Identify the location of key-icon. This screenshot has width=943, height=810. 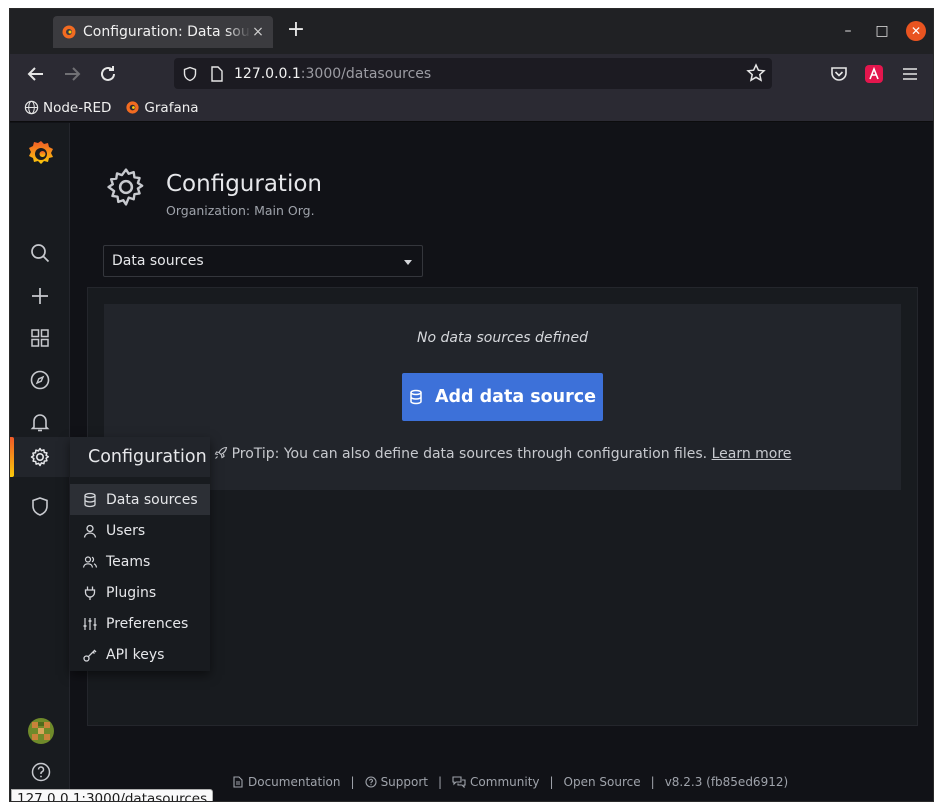
(90, 655).